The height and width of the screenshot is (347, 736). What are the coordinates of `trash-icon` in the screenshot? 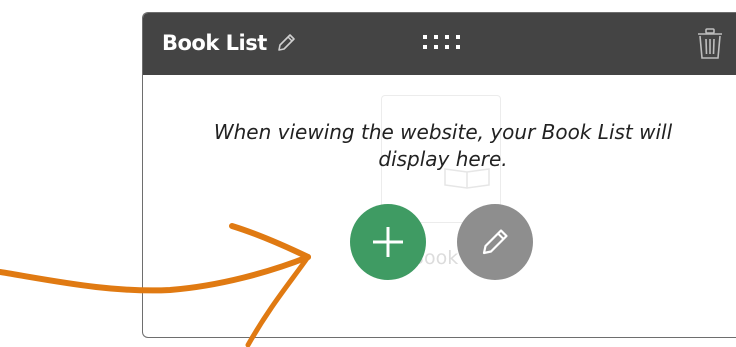 It's located at (710, 44).